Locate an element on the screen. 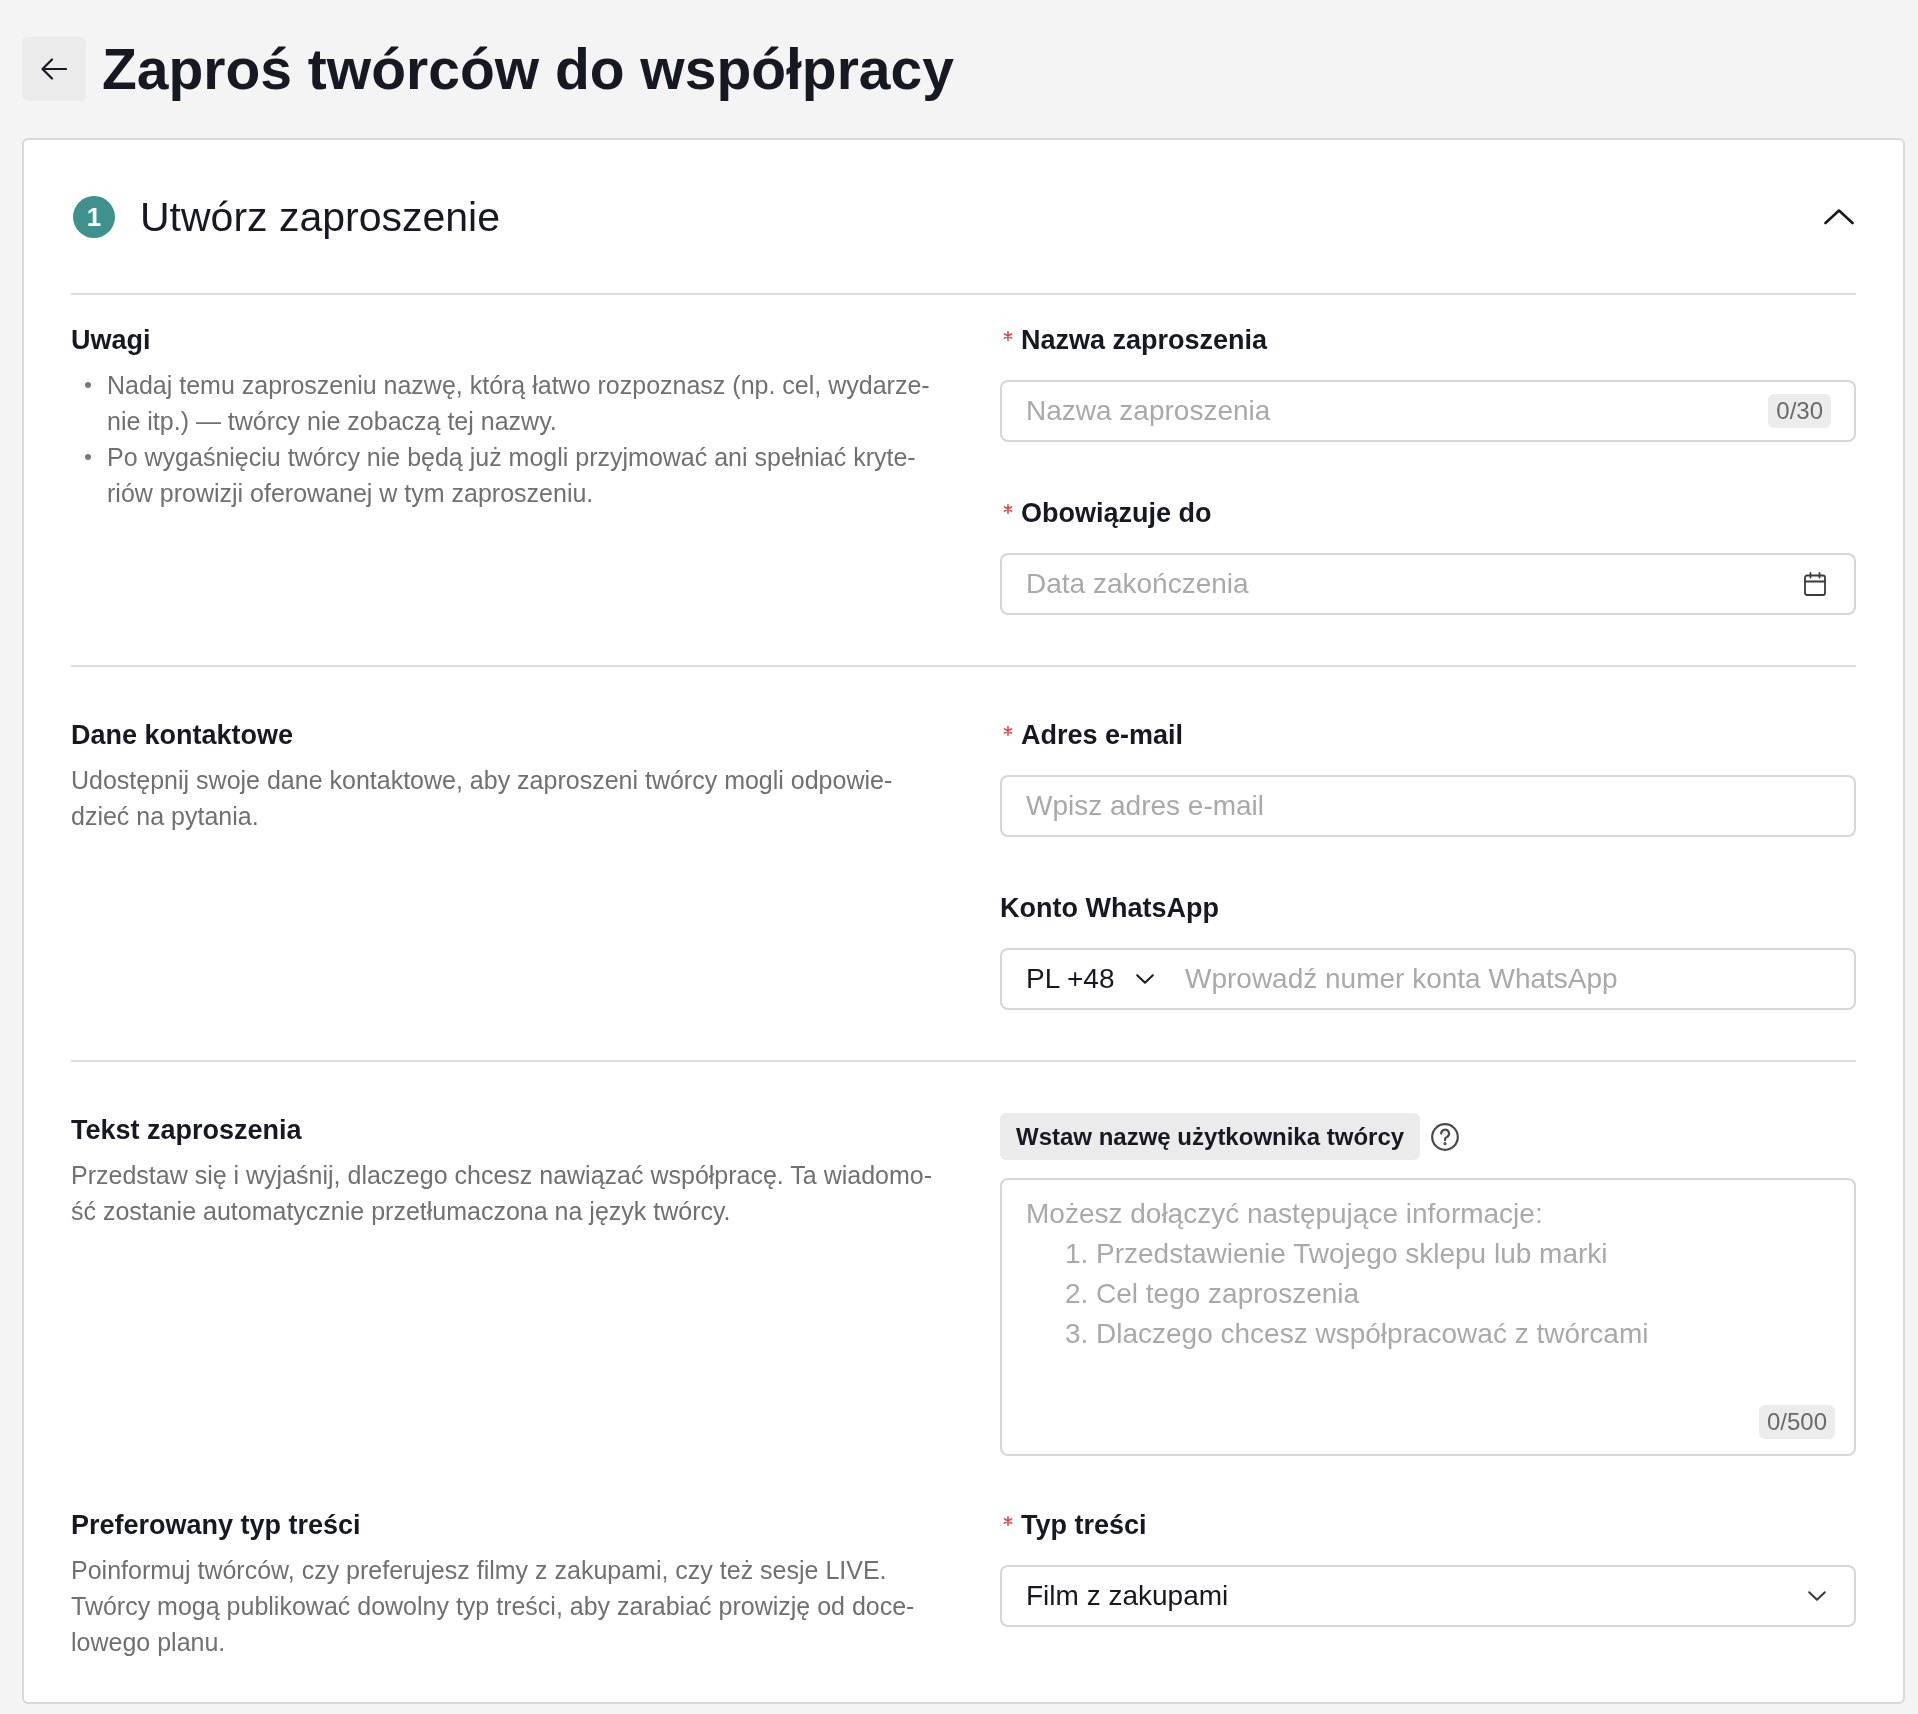 The image size is (1918, 1714). section-heading: Preferowany typ treści is located at coordinates (216, 1525).